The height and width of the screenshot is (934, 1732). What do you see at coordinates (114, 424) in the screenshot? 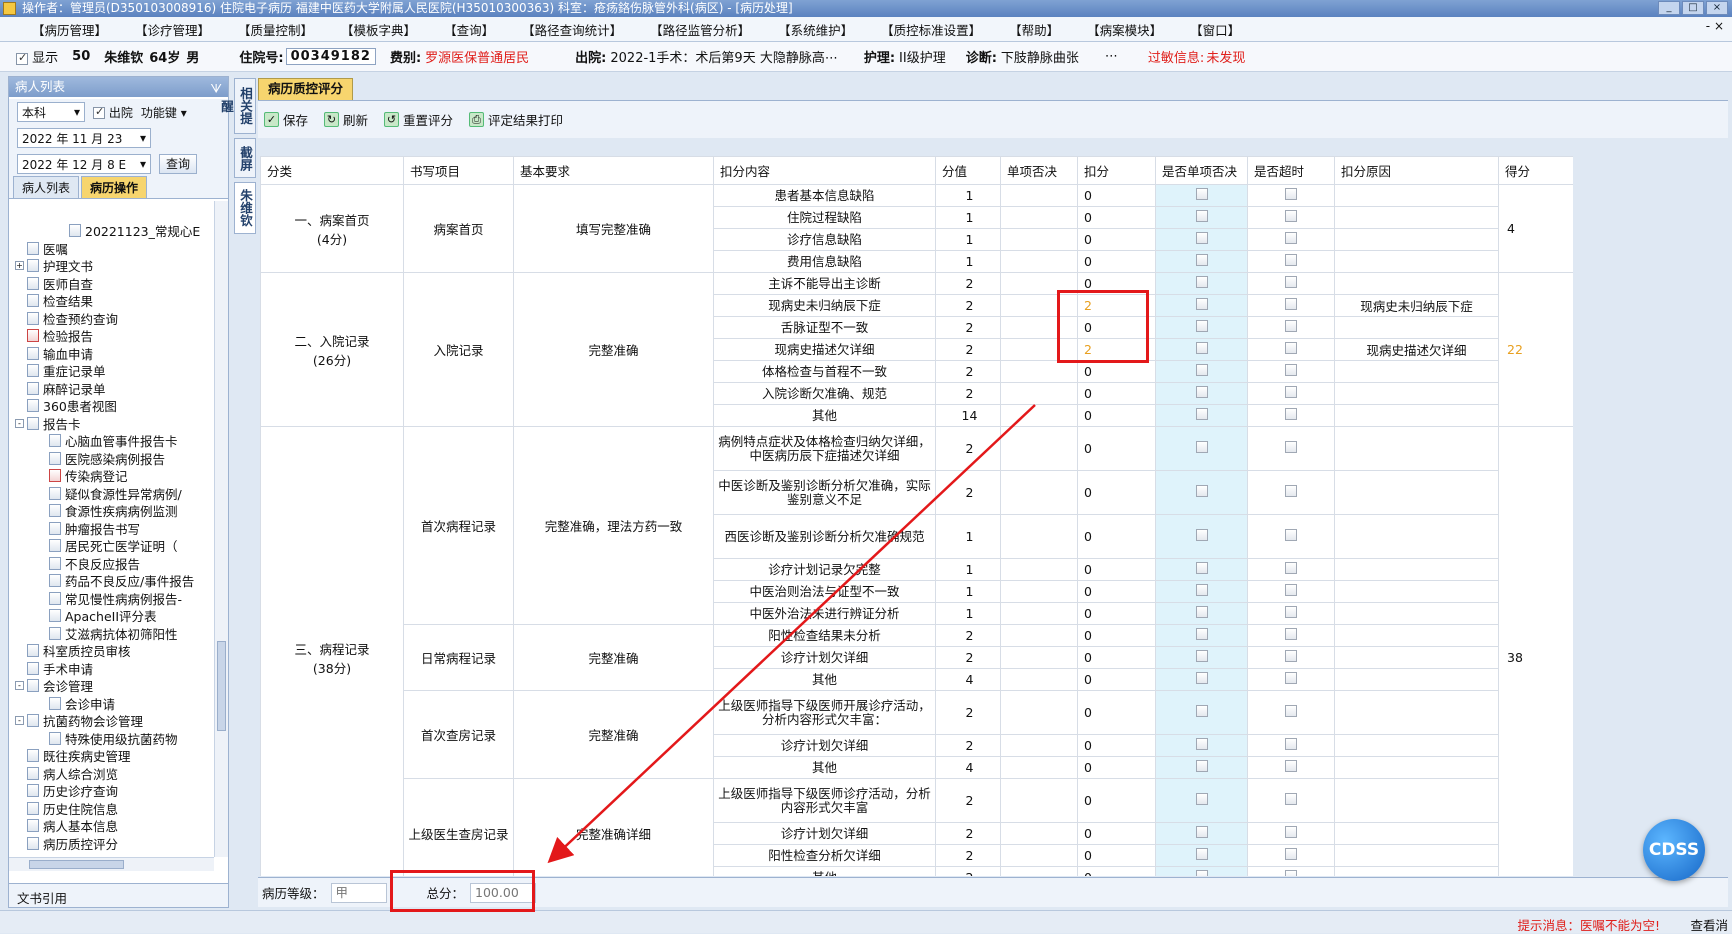
I see `tree-node: - 报告卡` at bounding box center [114, 424].